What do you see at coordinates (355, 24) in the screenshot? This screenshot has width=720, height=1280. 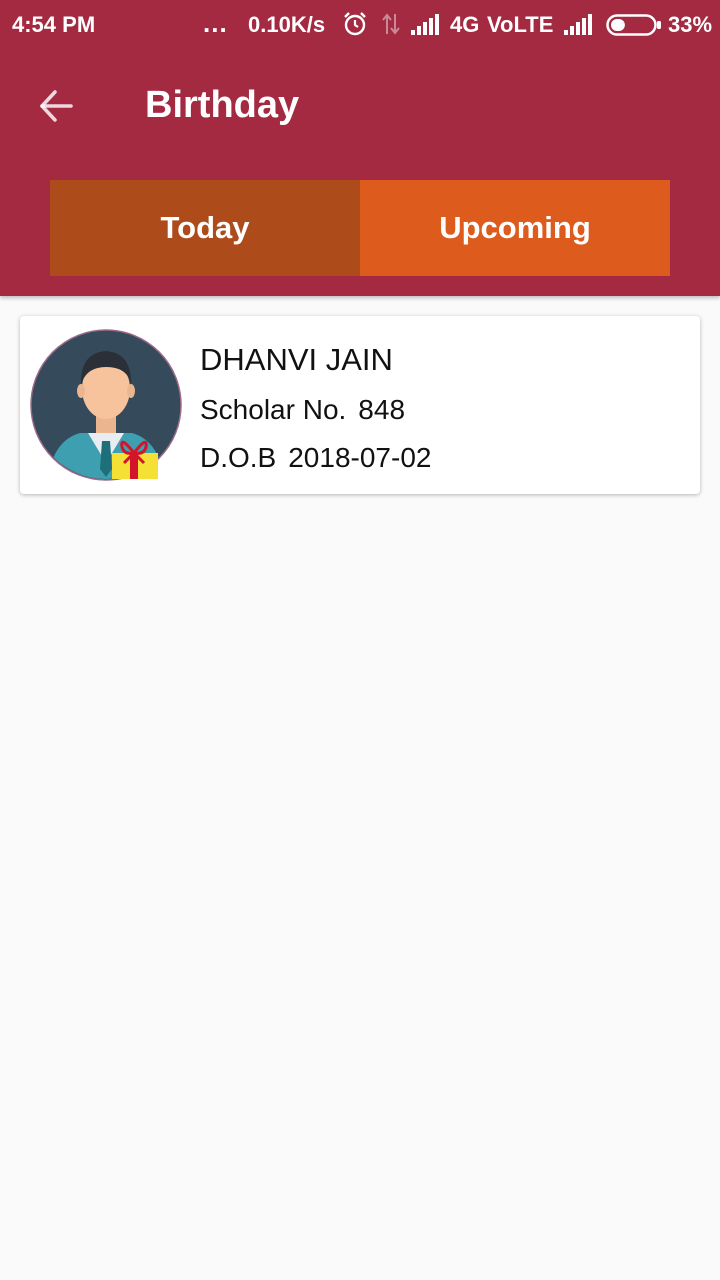 I see `alarm-icon` at bounding box center [355, 24].